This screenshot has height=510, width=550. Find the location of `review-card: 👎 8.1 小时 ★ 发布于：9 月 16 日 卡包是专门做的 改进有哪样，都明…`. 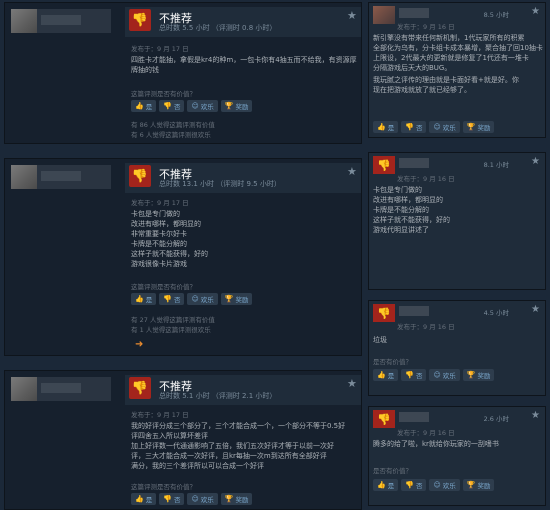

review-card: 👎 8.1 小时 ★ 发布于：9 月 16 日 卡包是专门做的 改进有哪样，都明… is located at coordinates (457, 221).